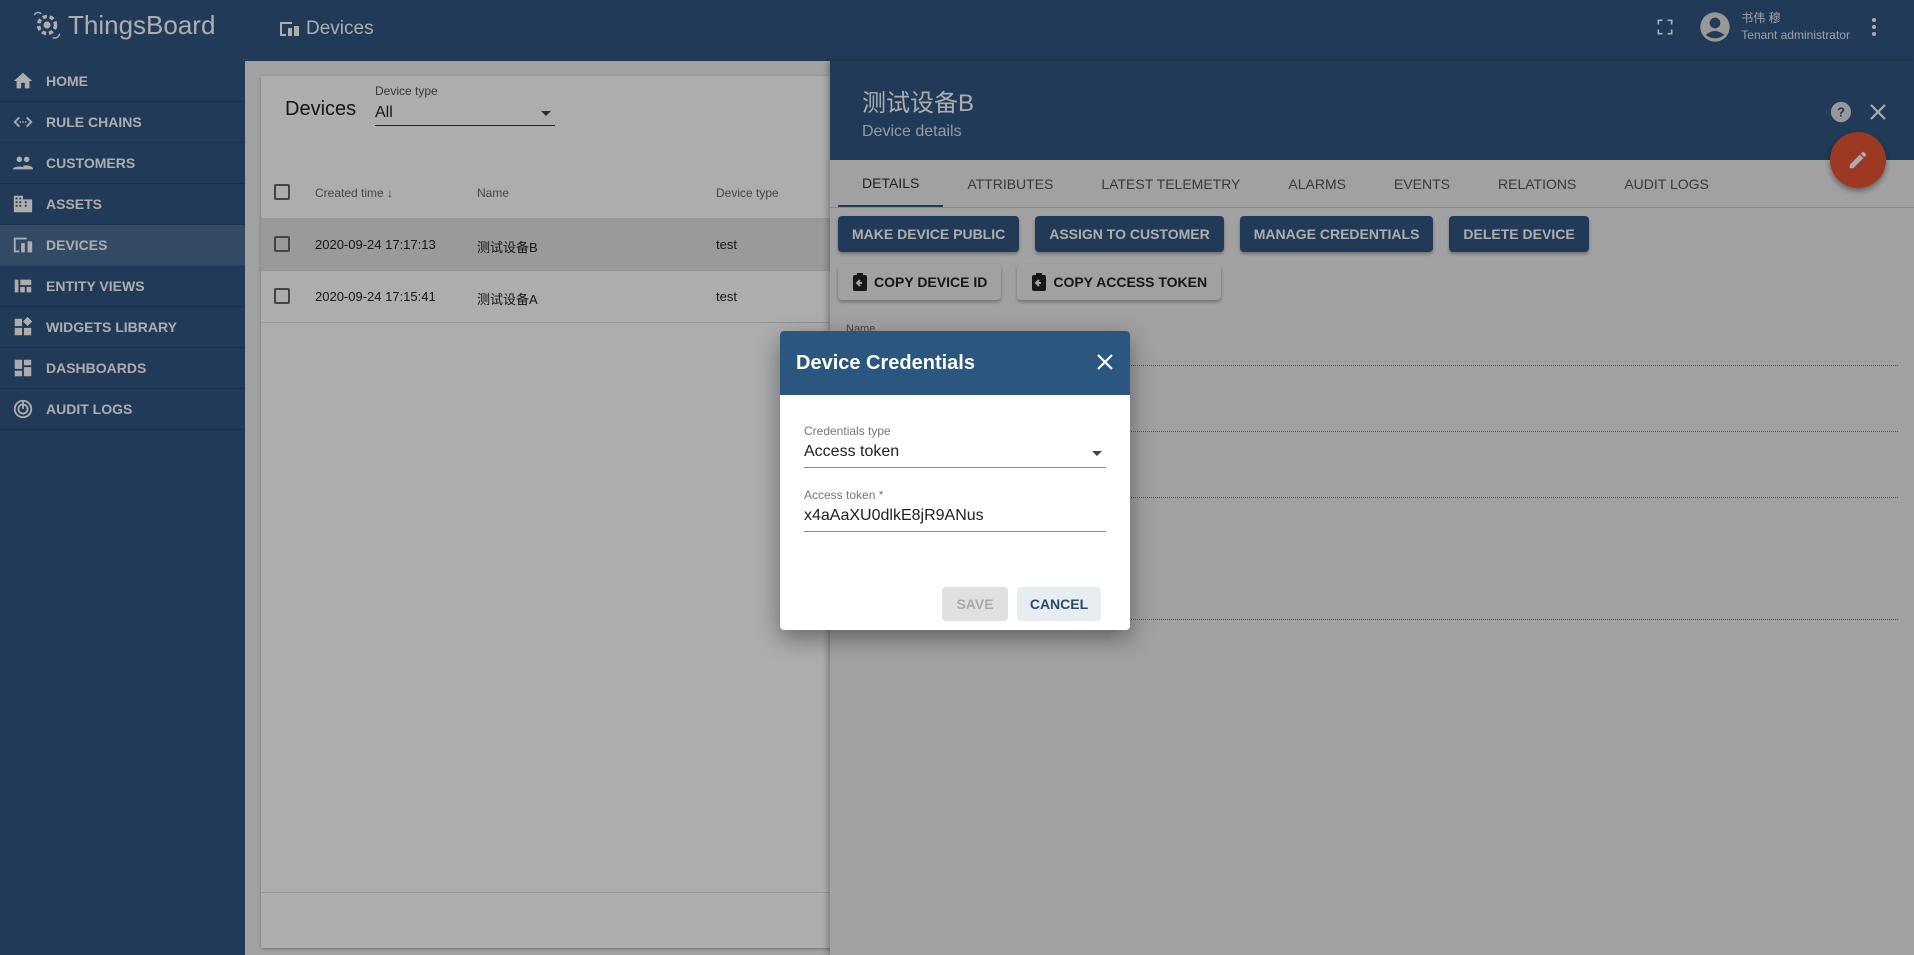  I want to click on access-token-value: x4aAaXU0dlkE8jR9ANus, so click(955, 519).